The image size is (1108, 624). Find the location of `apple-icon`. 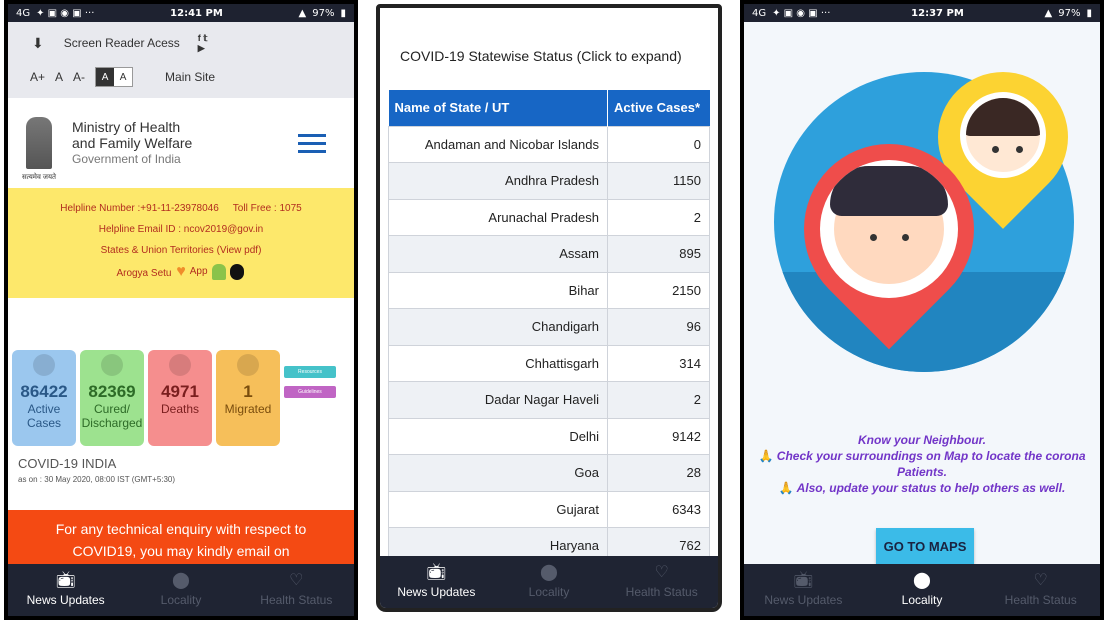

apple-icon is located at coordinates (236, 271).